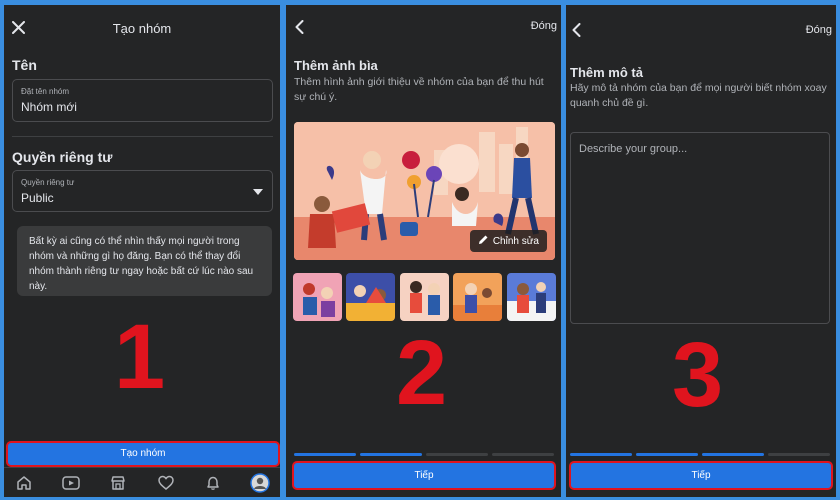 The height and width of the screenshot is (500, 840). Describe the element at coordinates (336, 65) in the screenshot. I see `cover-title: Thêm ảnh bìa` at that location.